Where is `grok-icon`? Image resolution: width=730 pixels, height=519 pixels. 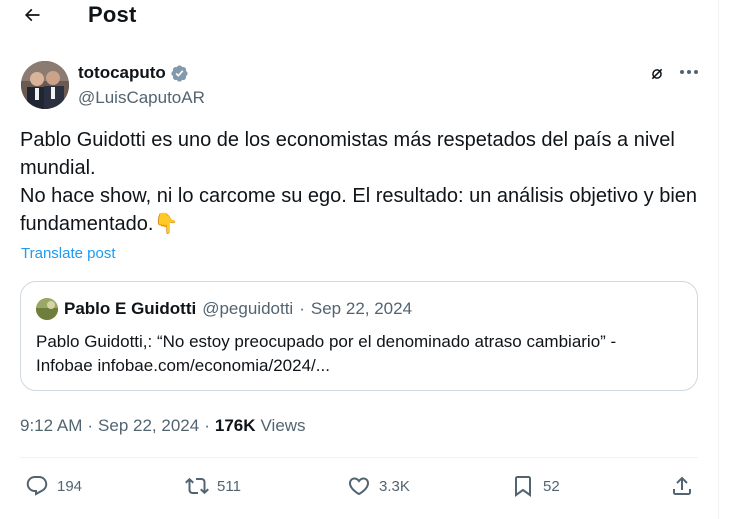 grok-icon is located at coordinates (657, 74).